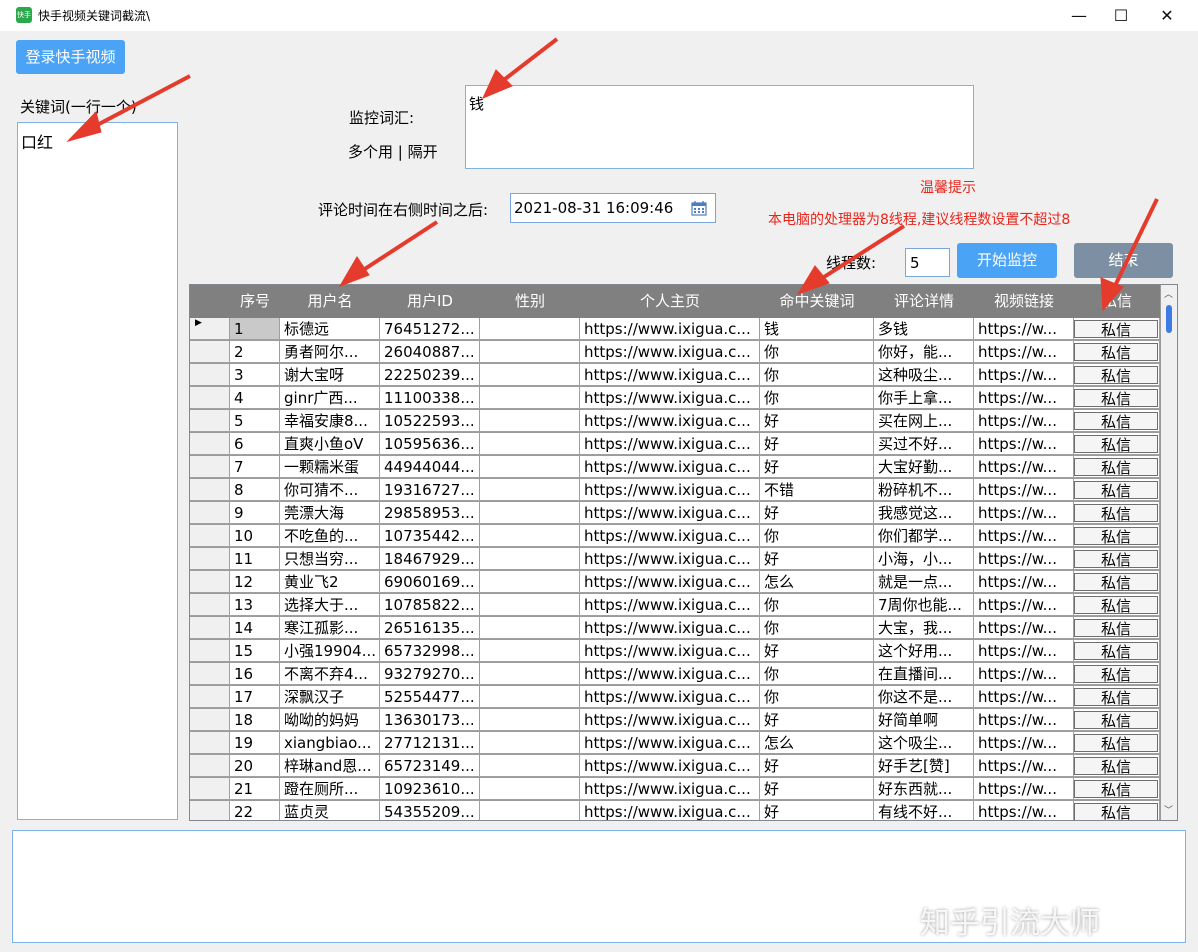  What do you see at coordinates (1134, 245) in the screenshot?
I see `arrow-message-col` at bounding box center [1134, 245].